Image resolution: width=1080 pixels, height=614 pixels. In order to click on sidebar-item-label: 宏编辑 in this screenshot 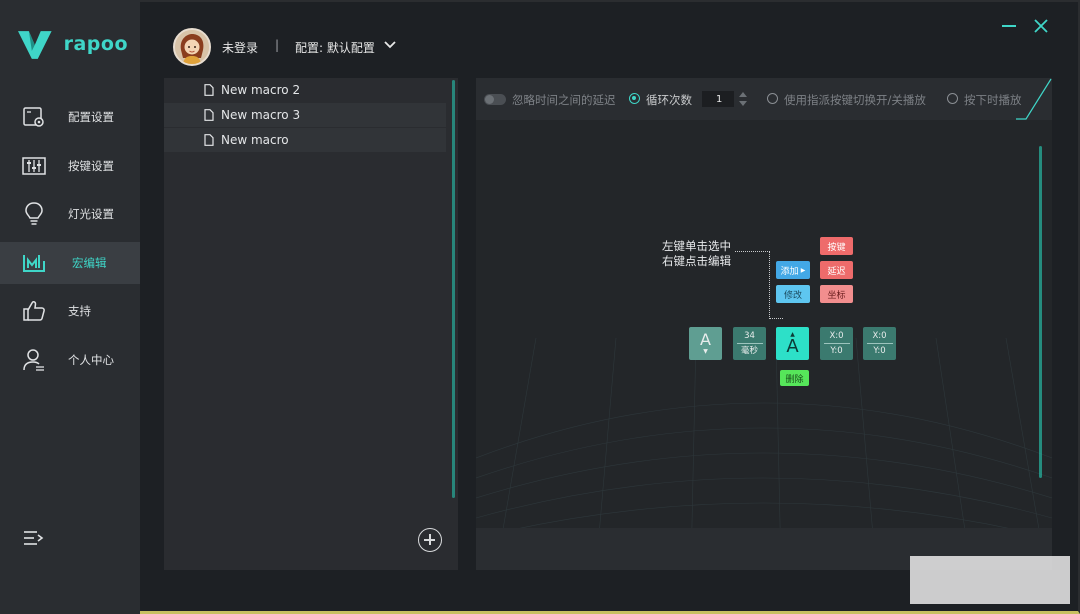, I will do `click(89, 262)`.